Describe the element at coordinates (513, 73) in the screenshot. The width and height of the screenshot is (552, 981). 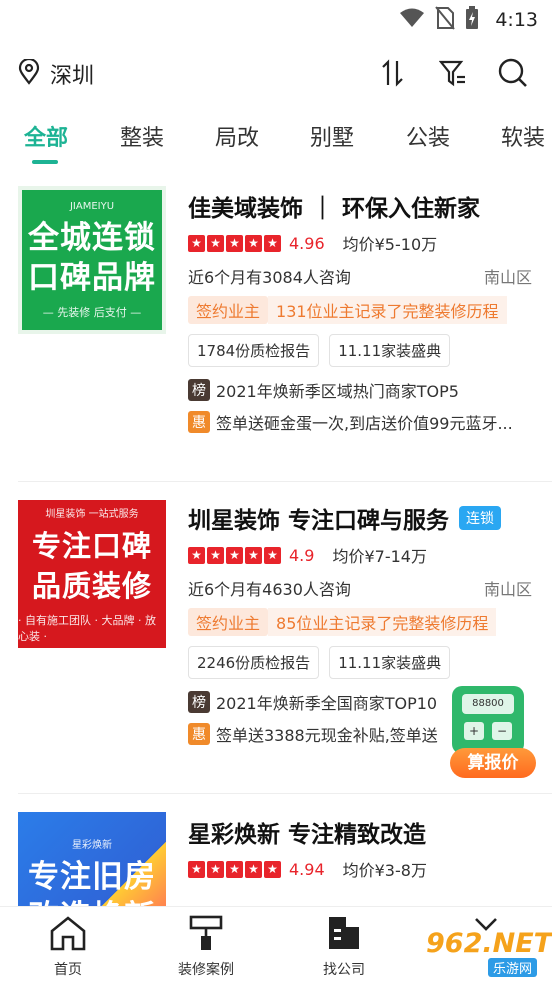
I see `search-icon` at that location.